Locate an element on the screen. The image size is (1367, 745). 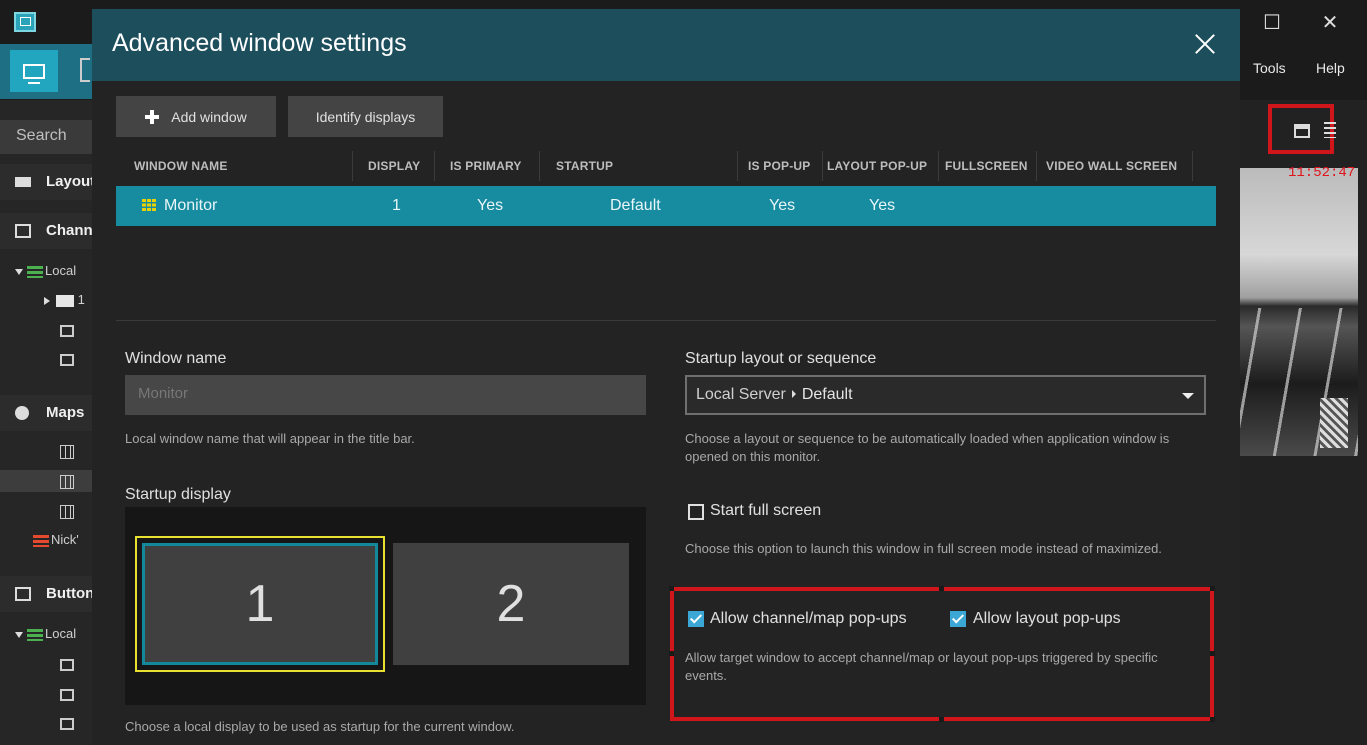
display-1-tile: 1 is located at coordinates (260, 604).